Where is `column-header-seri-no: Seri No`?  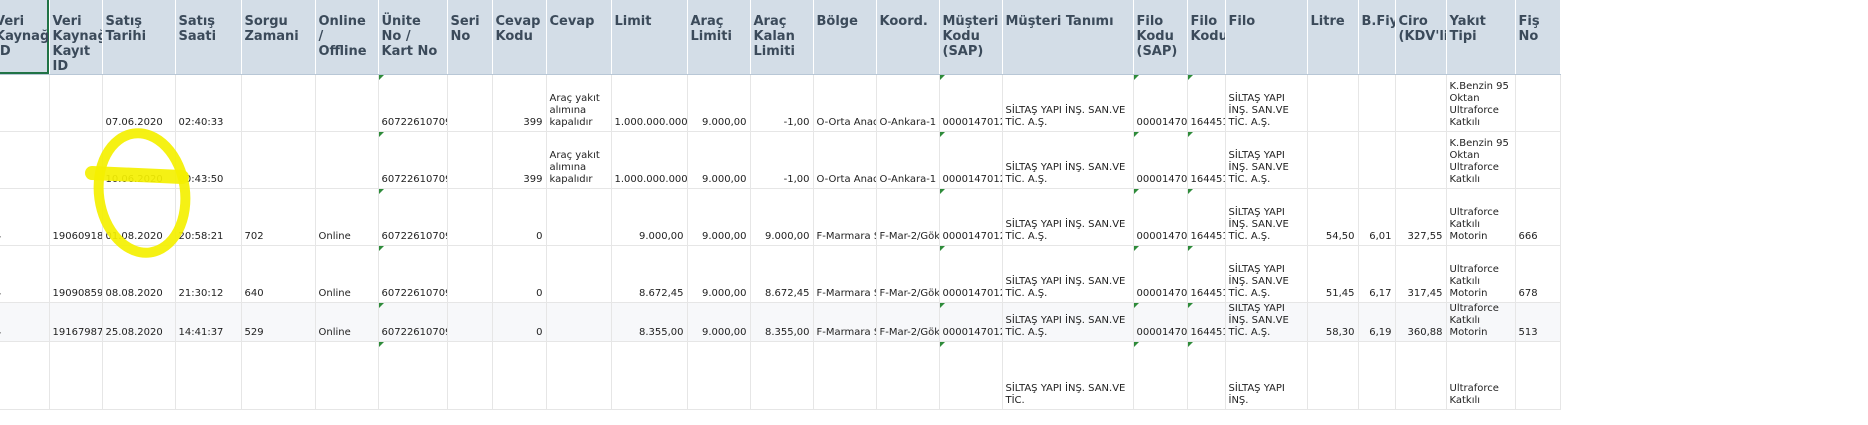 column-header-seri-no: Seri No is located at coordinates (470, 37).